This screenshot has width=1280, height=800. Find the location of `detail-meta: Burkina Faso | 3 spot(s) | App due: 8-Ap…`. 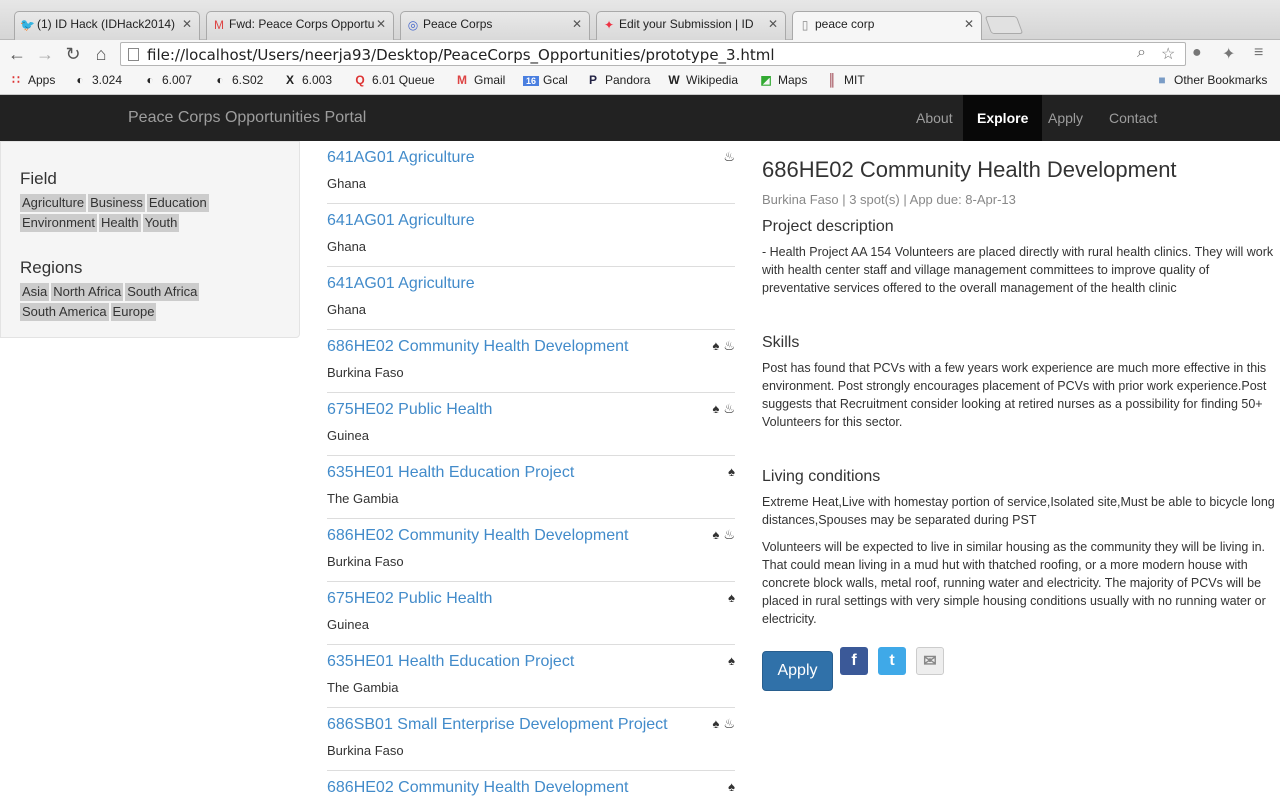

detail-meta: Burkina Faso | 3 spot(s) | App due: 8-Ap… is located at coordinates (889, 199).